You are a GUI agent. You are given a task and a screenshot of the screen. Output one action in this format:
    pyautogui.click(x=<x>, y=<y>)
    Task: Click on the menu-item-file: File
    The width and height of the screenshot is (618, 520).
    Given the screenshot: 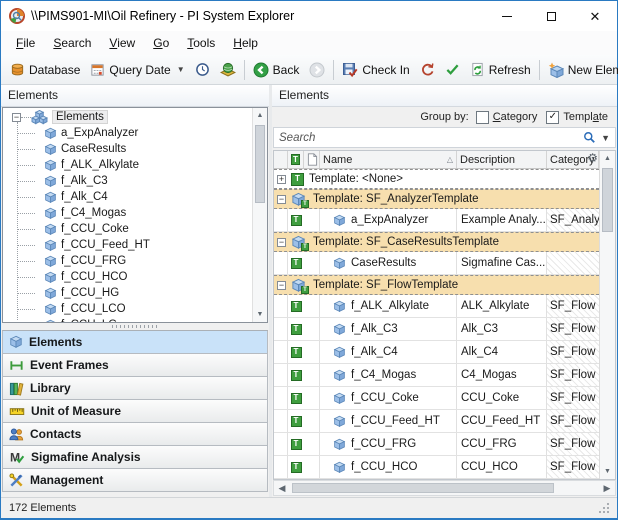 What is the action you would take?
    pyautogui.click(x=25, y=43)
    